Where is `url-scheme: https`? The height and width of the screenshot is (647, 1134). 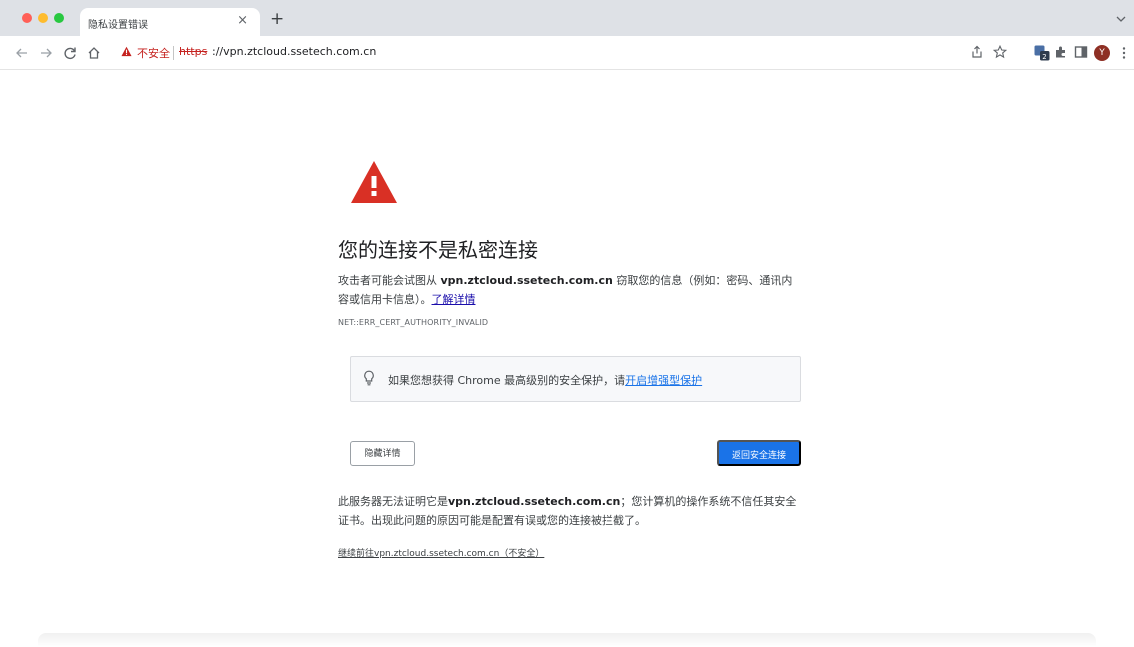 url-scheme: https is located at coordinates (193, 51).